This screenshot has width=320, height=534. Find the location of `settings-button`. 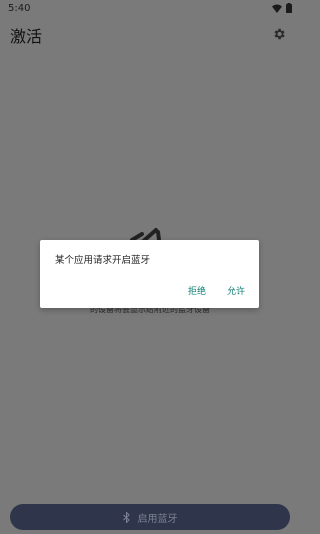

settings-button is located at coordinates (279, 35).